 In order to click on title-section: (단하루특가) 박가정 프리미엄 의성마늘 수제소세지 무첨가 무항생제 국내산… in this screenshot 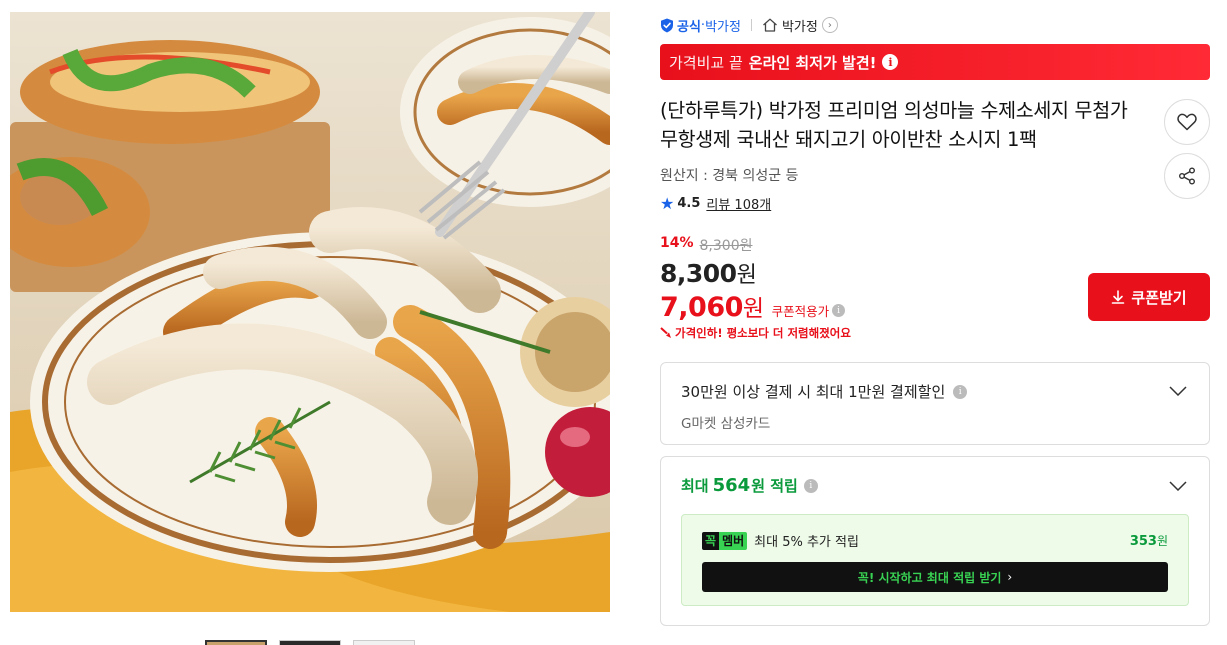, I will do `click(935, 147)`.